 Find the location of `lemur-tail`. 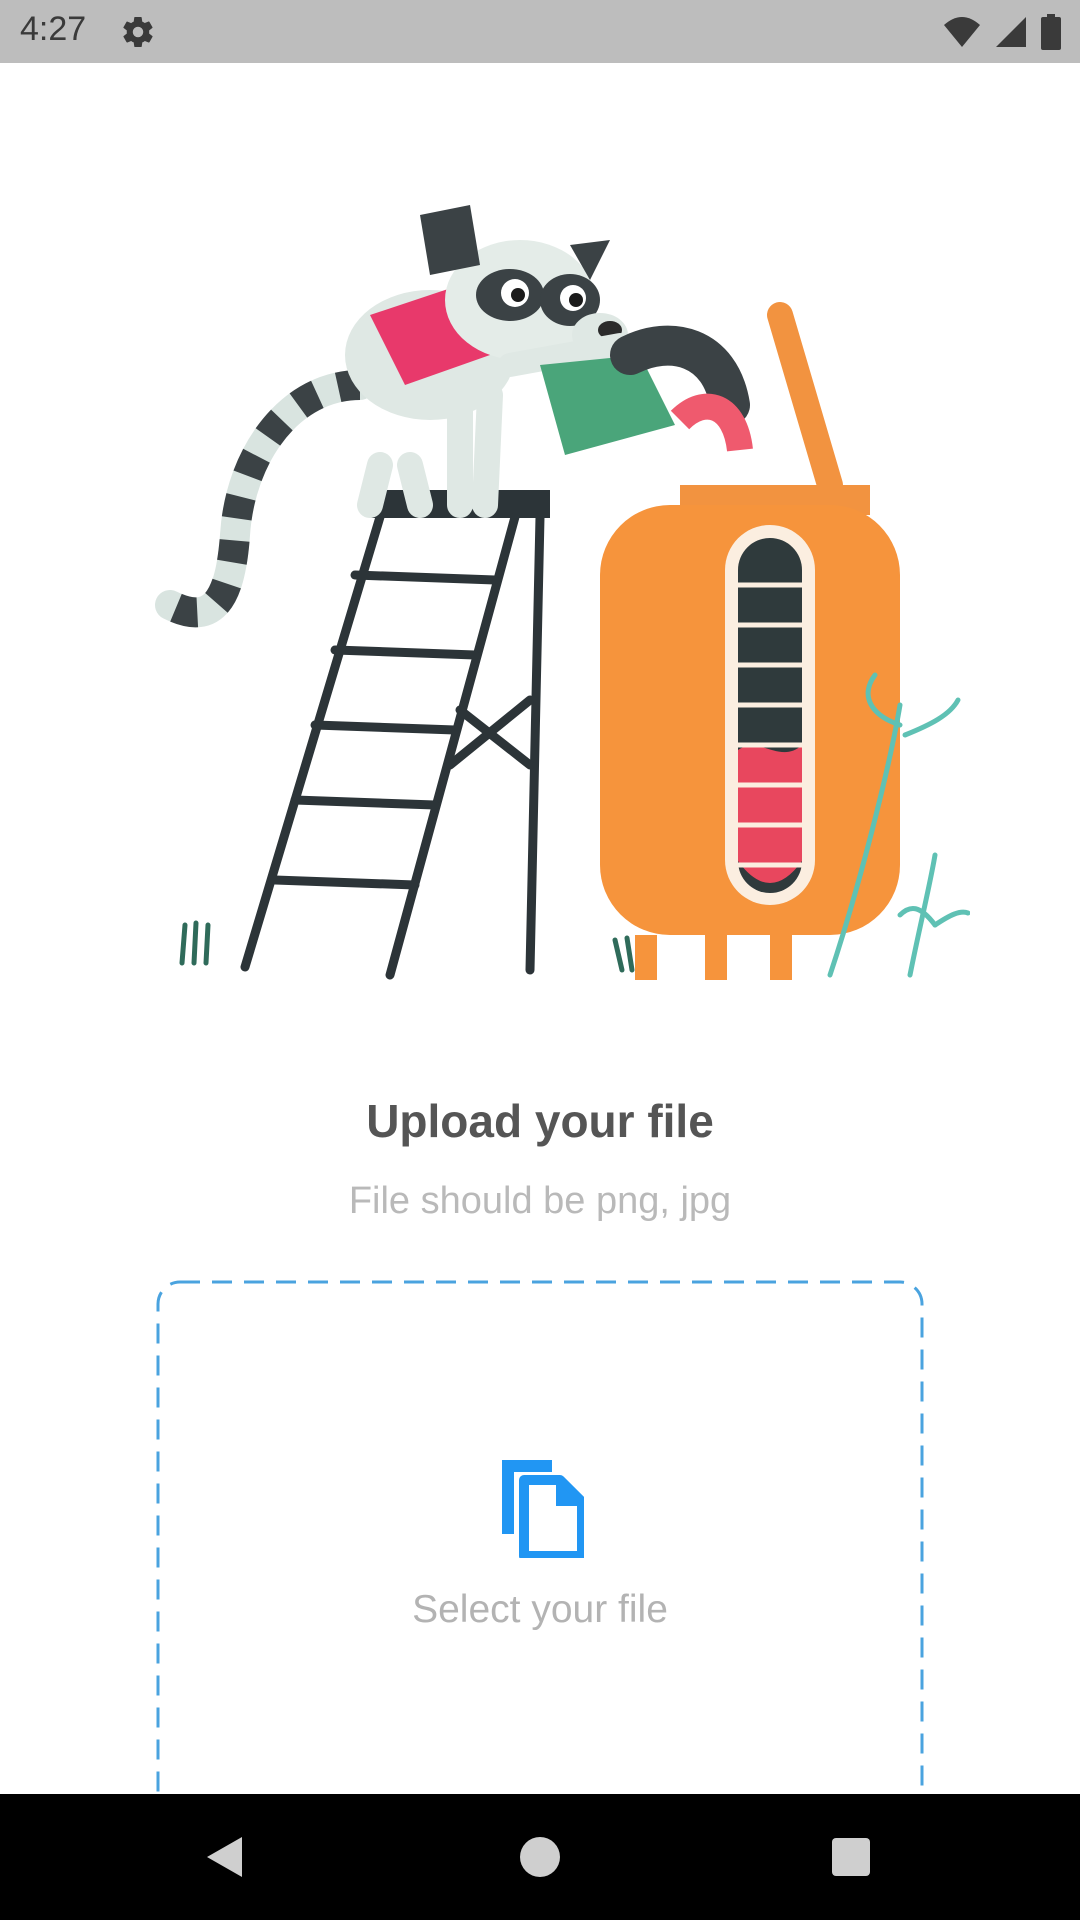

lemur-tail is located at coordinates (262, 499).